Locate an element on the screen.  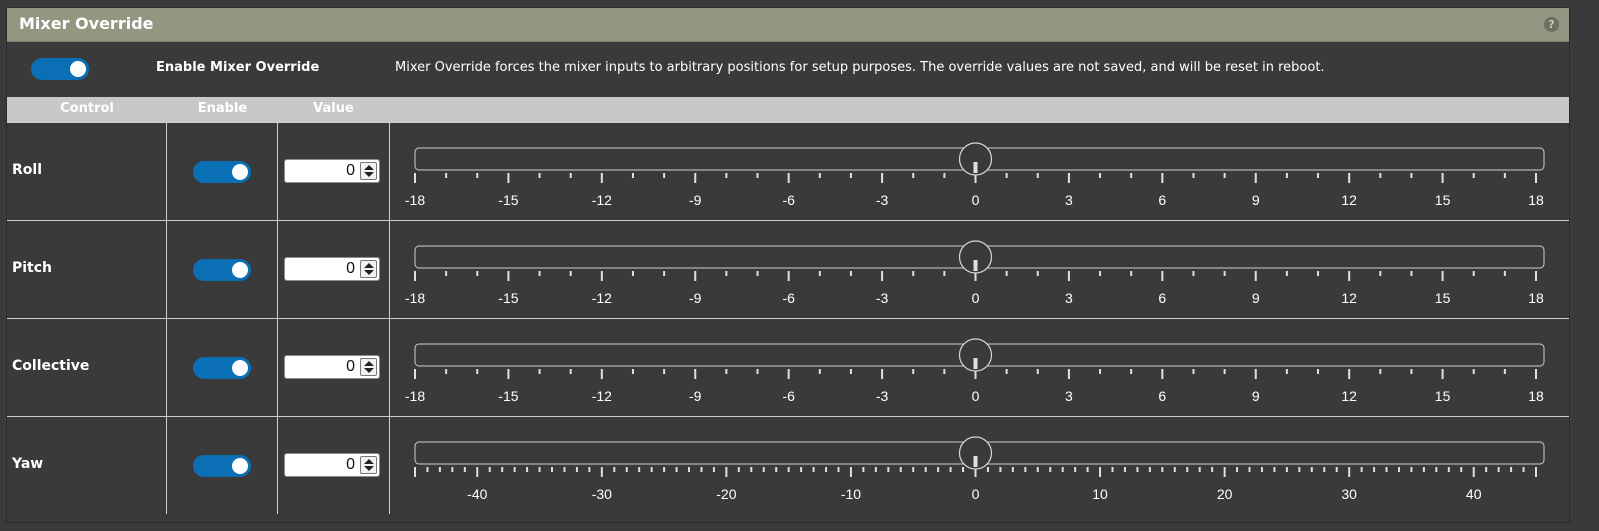
pitch-value-input: 0 is located at coordinates (332, 269).